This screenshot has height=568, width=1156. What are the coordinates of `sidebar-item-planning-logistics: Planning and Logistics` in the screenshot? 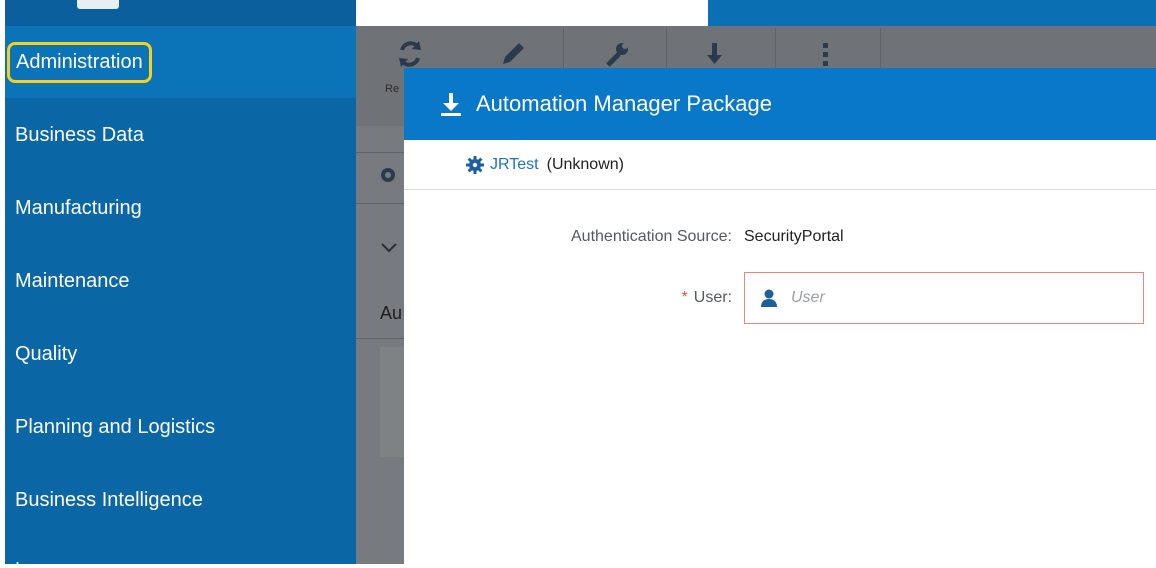 It's located at (180, 427).